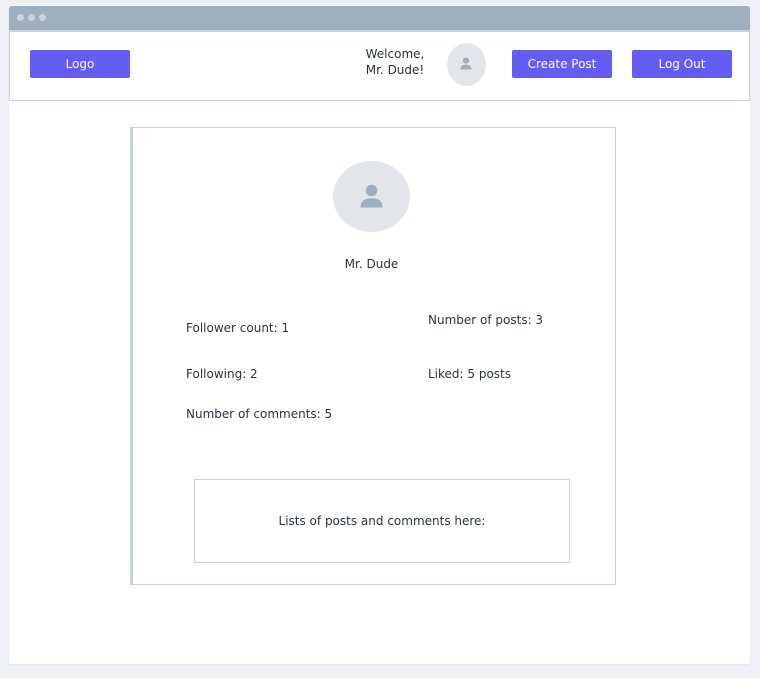 This screenshot has width=760, height=678. I want to click on following-count: Following: 2, so click(222, 374).